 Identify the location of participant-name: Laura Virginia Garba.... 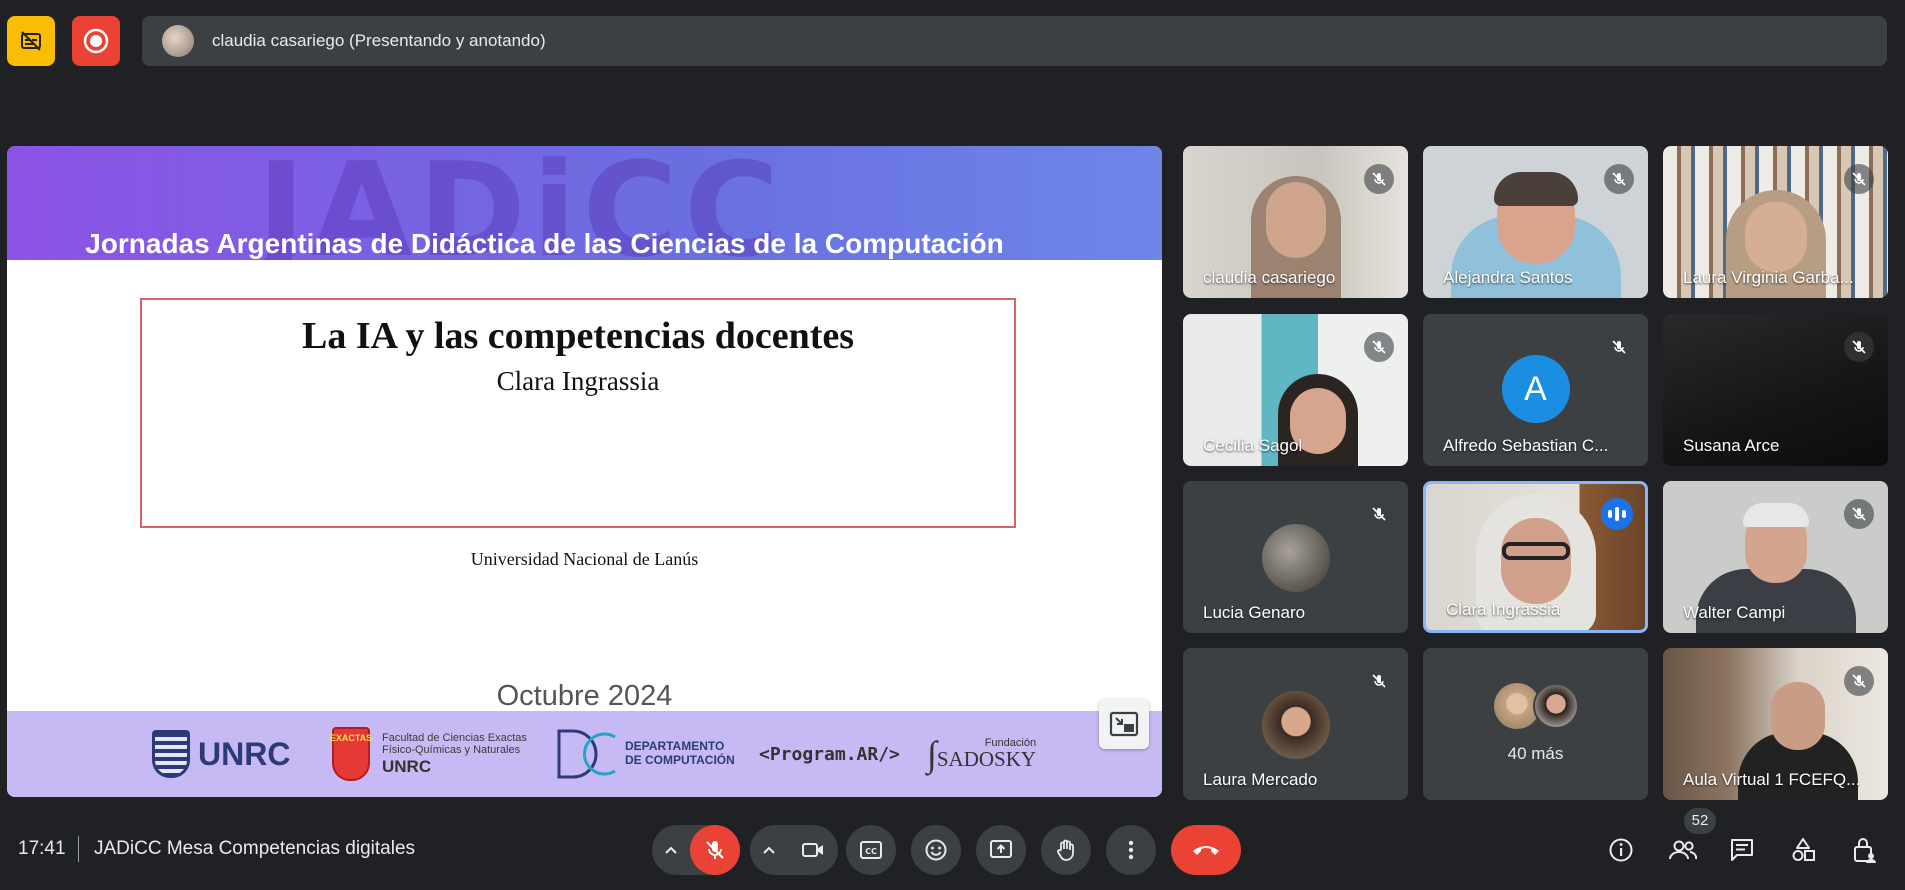
(1768, 277).